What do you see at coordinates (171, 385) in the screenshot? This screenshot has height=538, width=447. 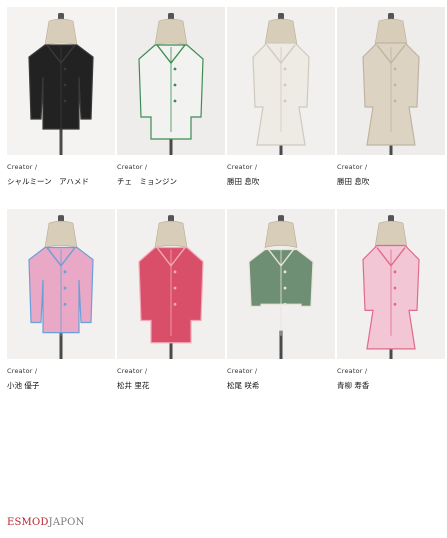 I see `creator-name: 松井 里花` at bounding box center [171, 385].